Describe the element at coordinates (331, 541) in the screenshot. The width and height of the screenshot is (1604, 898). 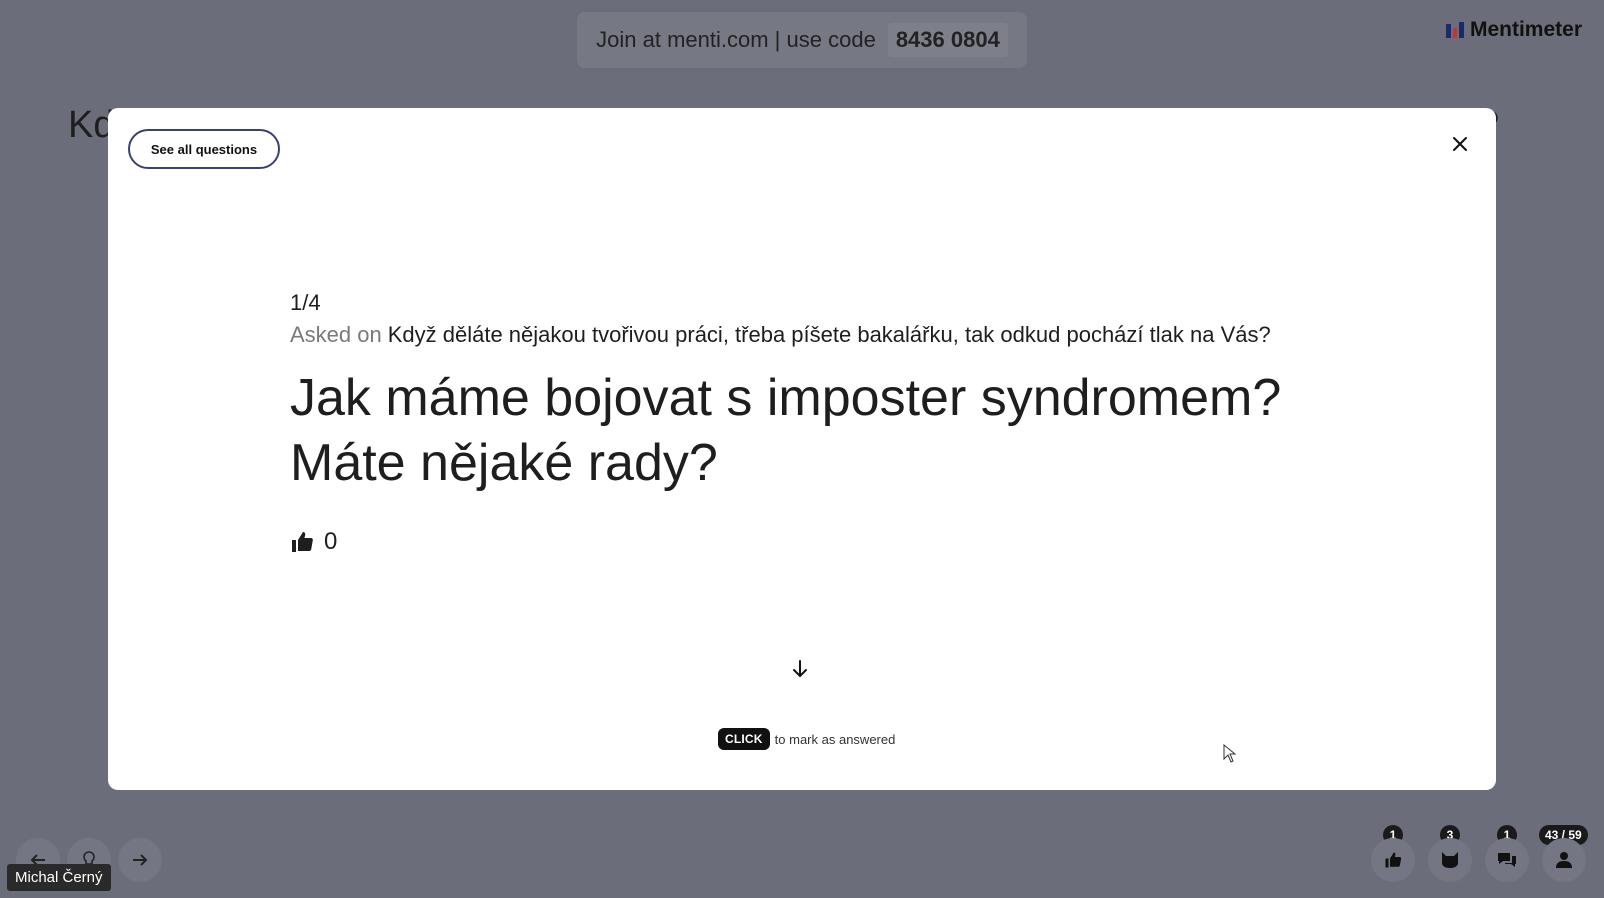
I see `like-count-value: 0` at that location.